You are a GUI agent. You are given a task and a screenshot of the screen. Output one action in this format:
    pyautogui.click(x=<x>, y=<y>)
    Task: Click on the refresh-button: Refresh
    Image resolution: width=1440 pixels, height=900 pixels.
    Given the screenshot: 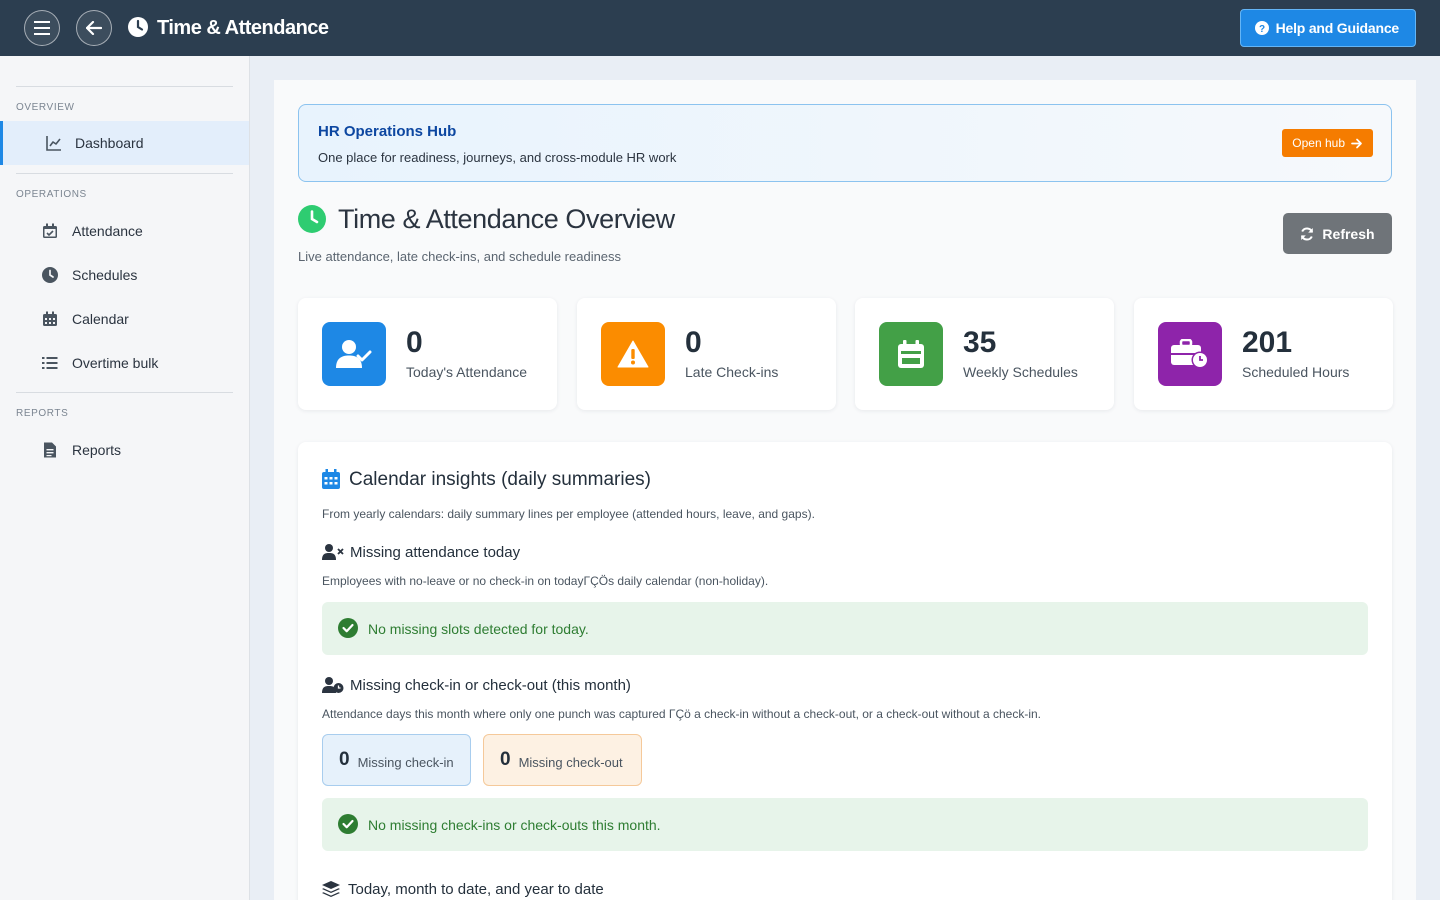 What is the action you would take?
    pyautogui.click(x=1337, y=233)
    